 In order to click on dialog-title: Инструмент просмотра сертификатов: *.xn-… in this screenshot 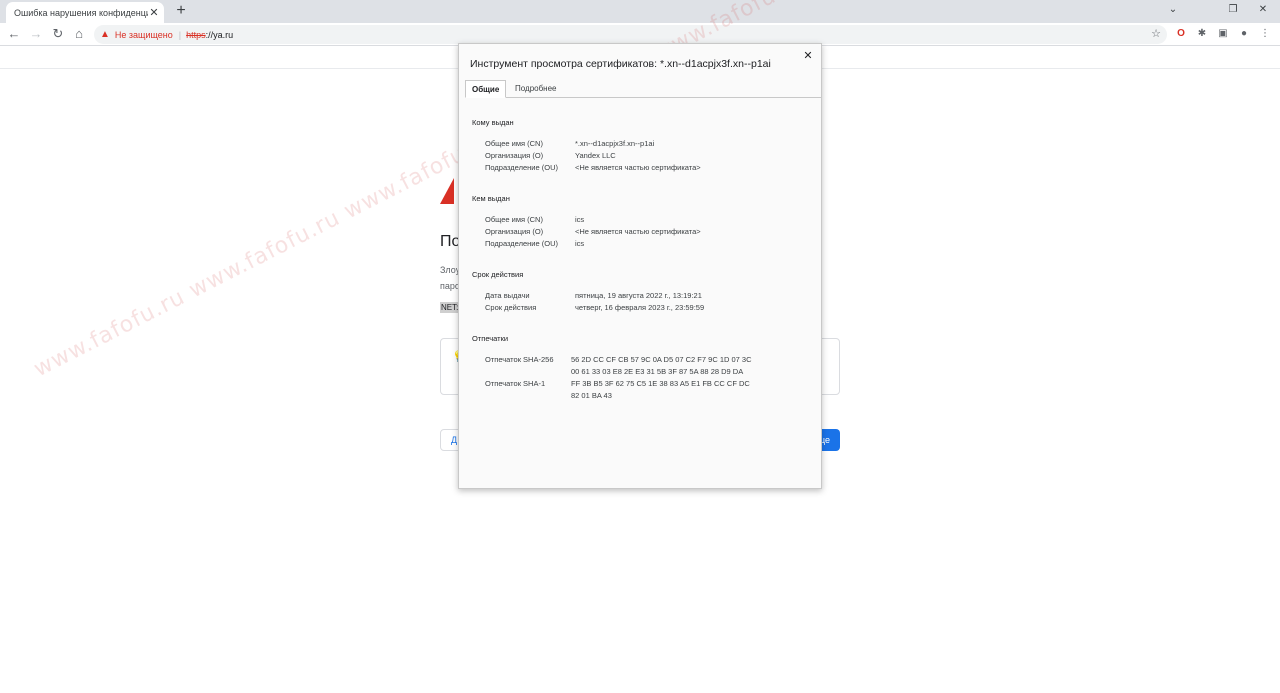, I will do `click(620, 64)`.